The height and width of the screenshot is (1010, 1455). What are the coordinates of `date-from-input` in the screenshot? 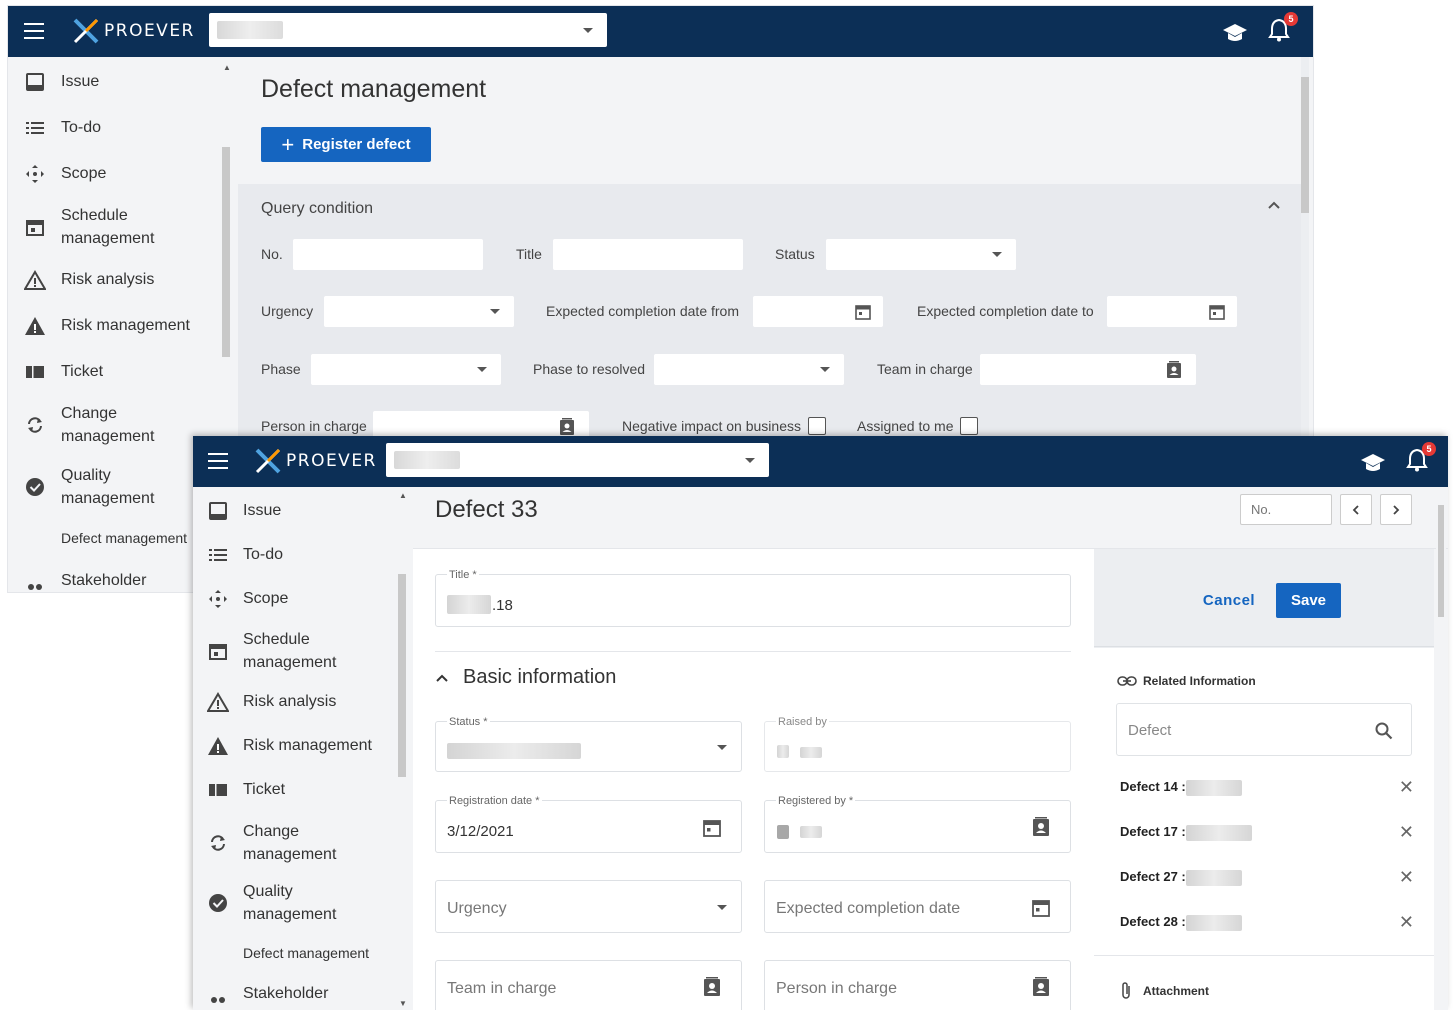 It's located at (818, 311).